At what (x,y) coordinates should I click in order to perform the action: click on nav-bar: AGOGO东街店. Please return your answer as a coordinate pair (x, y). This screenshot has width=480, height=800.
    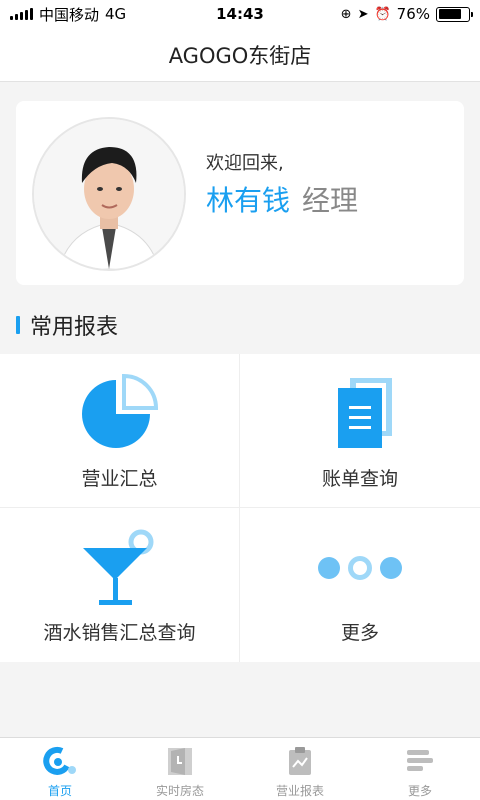
    Looking at the image, I should click on (240, 55).